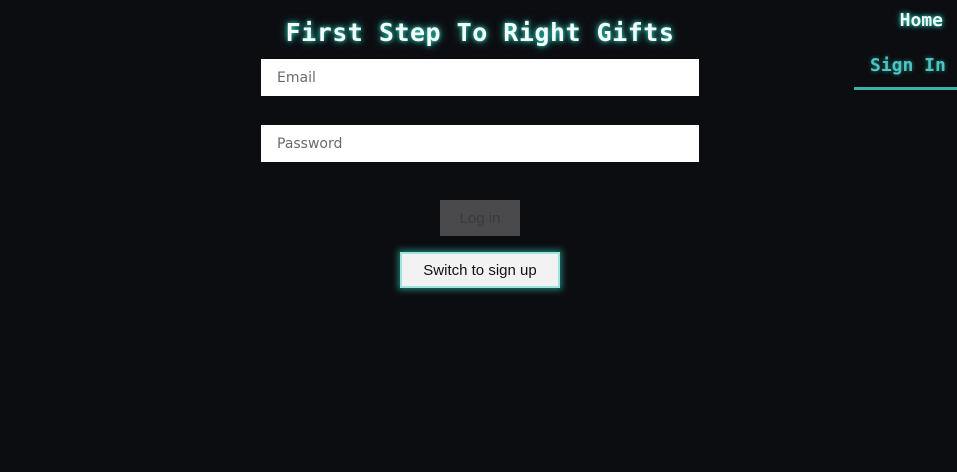 The height and width of the screenshot is (472, 957). What do you see at coordinates (908, 65) in the screenshot?
I see `nav-signin-label: Sign In` at bounding box center [908, 65].